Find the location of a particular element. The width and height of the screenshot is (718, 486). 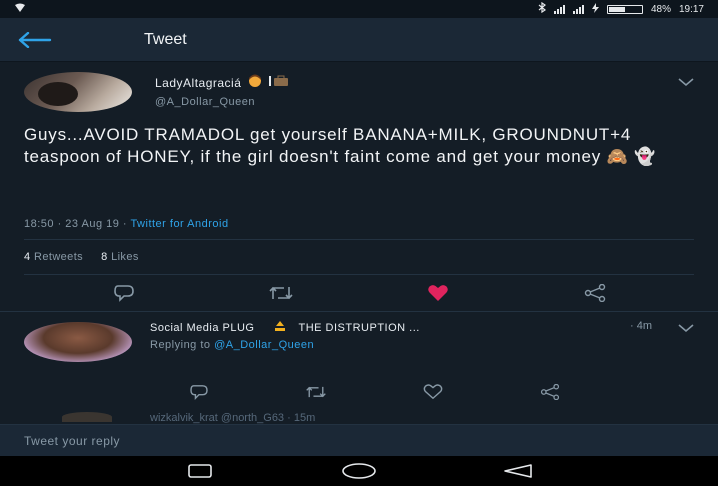

replying-to: Replying to @A_Dollar_Queen is located at coordinates (232, 345).